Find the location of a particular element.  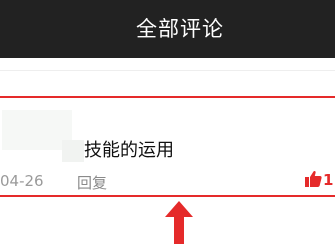

avatar-detail is located at coordinates (73, 151).